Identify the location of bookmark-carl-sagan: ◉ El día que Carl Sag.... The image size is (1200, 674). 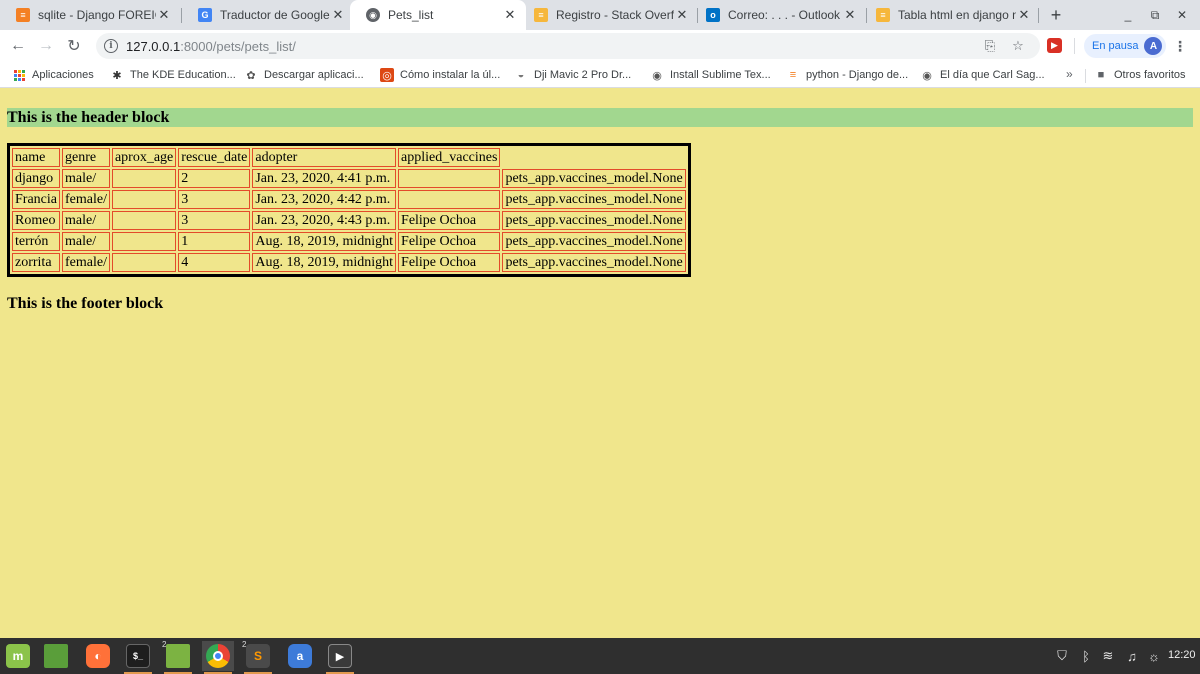
(982, 75).